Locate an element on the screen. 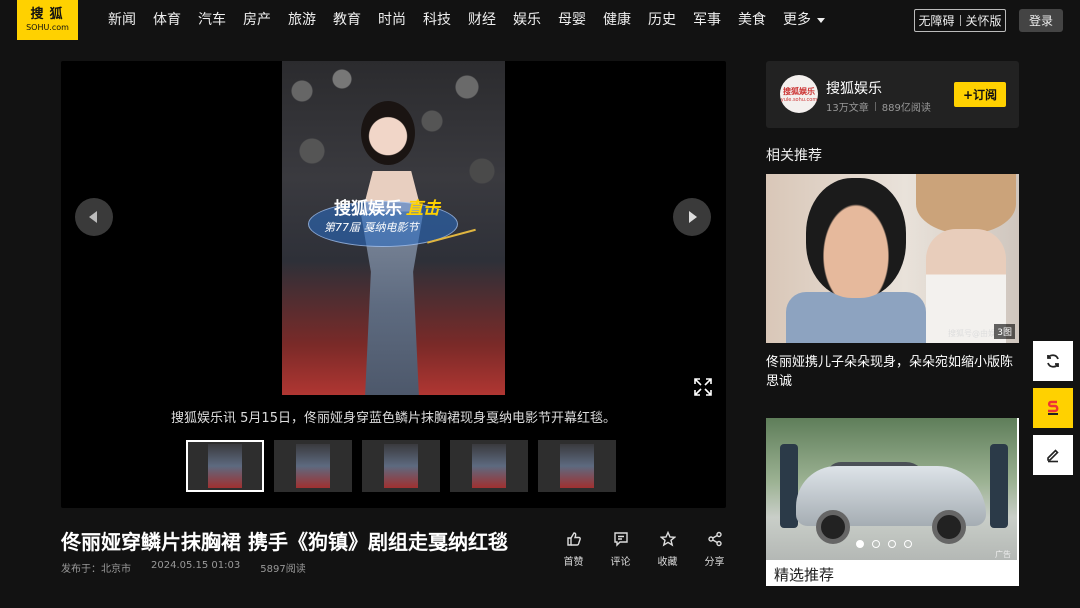  ad-image: 广告 is located at coordinates (891, 489).